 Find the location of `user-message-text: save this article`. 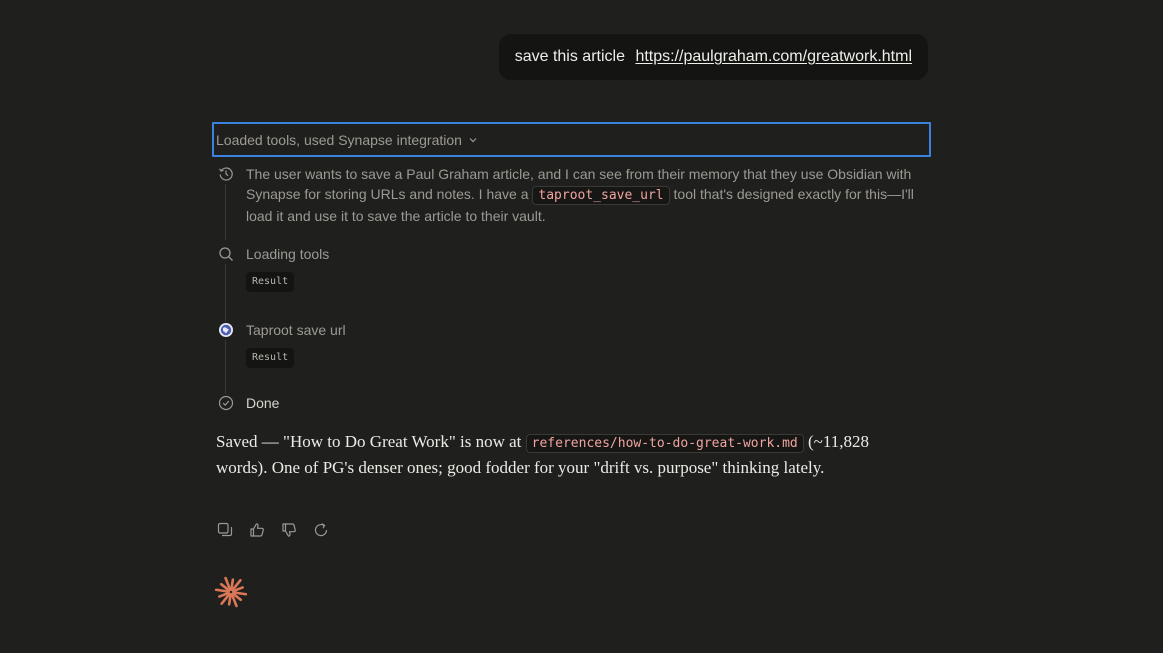

user-message-text: save this article is located at coordinates (569, 56).